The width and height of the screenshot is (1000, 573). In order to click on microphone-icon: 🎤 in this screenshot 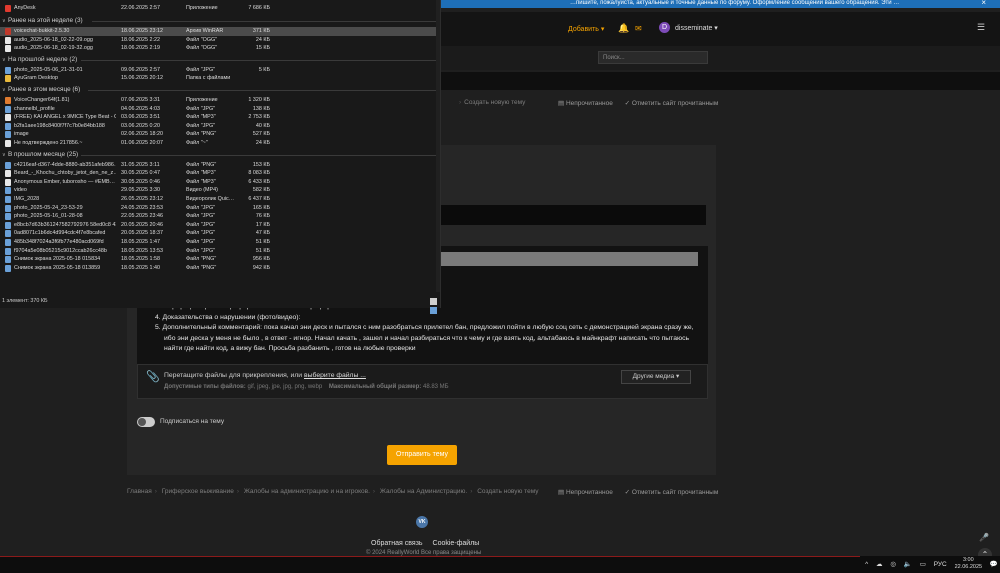, I will do `click(984, 537)`.